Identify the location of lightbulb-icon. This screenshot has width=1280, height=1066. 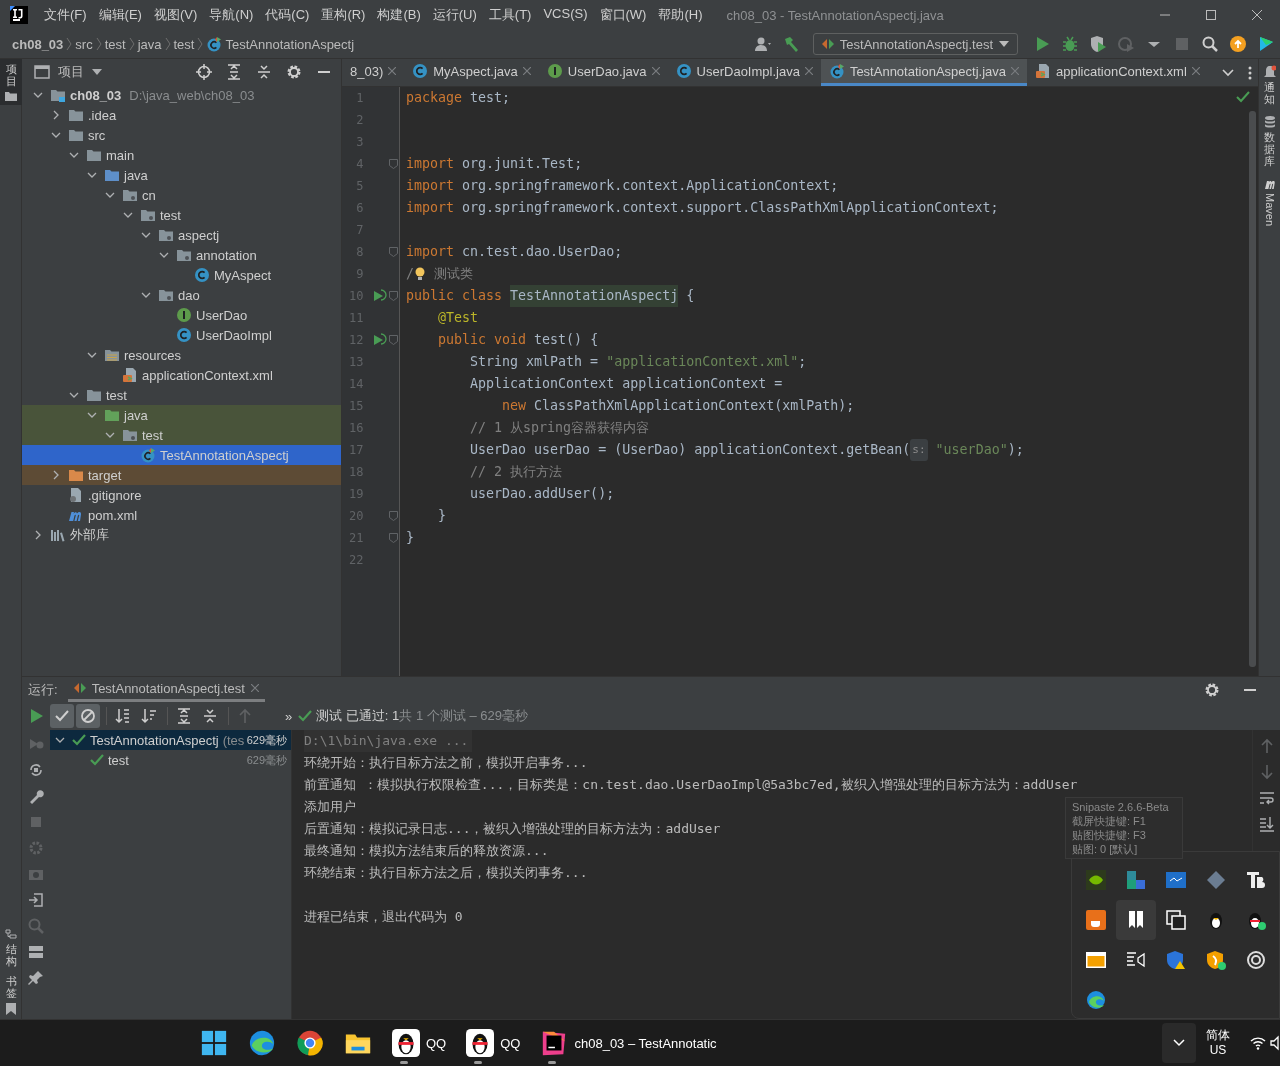
(420, 274).